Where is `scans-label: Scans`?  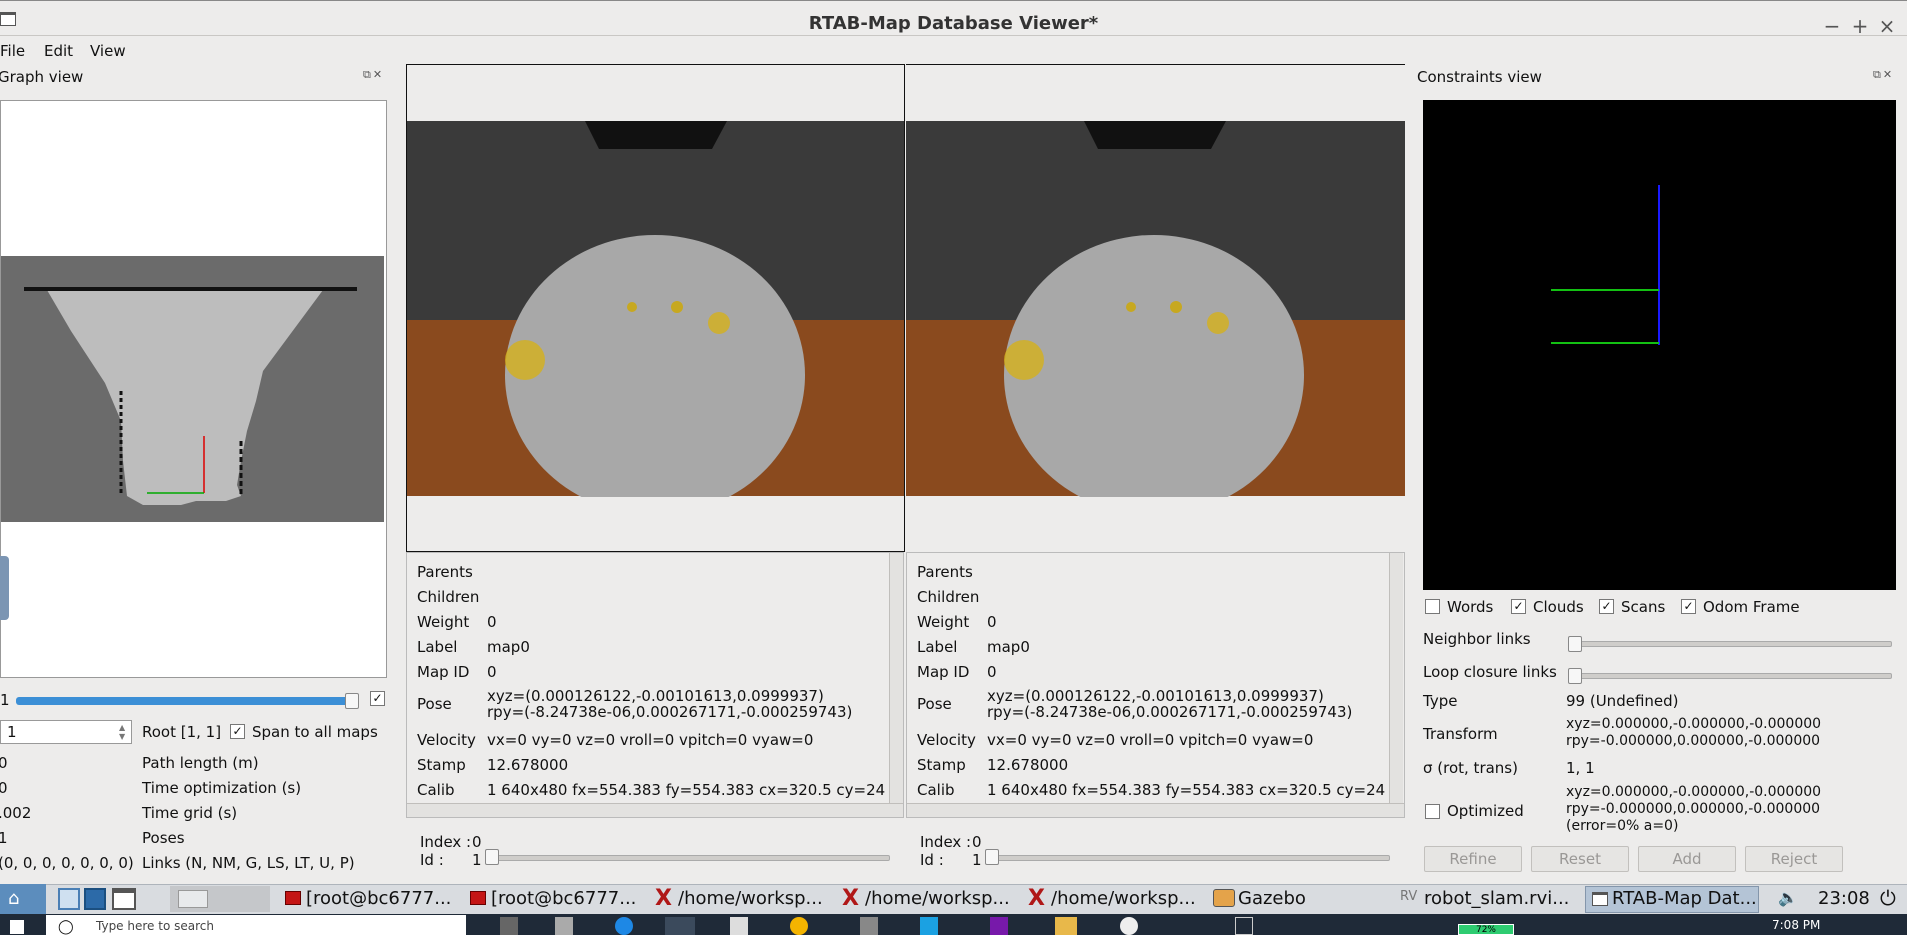 scans-label: Scans is located at coordinates (1643, 607).